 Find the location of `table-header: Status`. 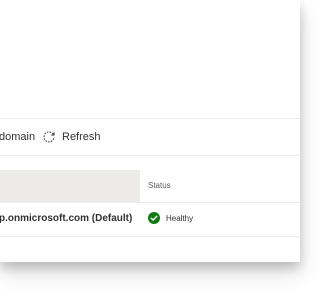

table-header: Status is located at coordinates (150, 186).